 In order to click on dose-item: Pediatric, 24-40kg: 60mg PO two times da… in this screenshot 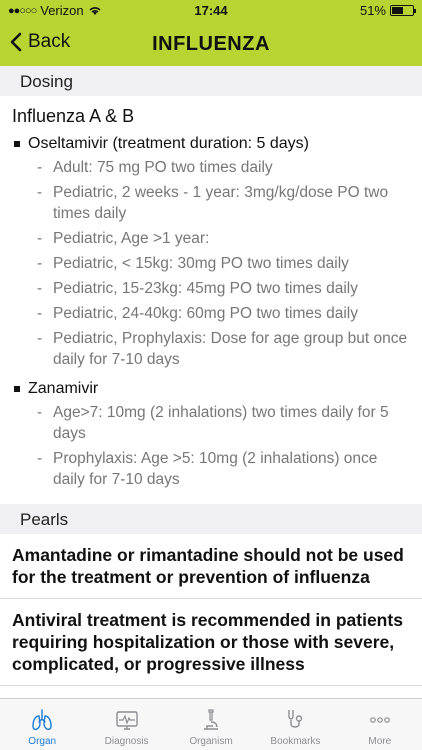, I will do `click(223, 313)`.